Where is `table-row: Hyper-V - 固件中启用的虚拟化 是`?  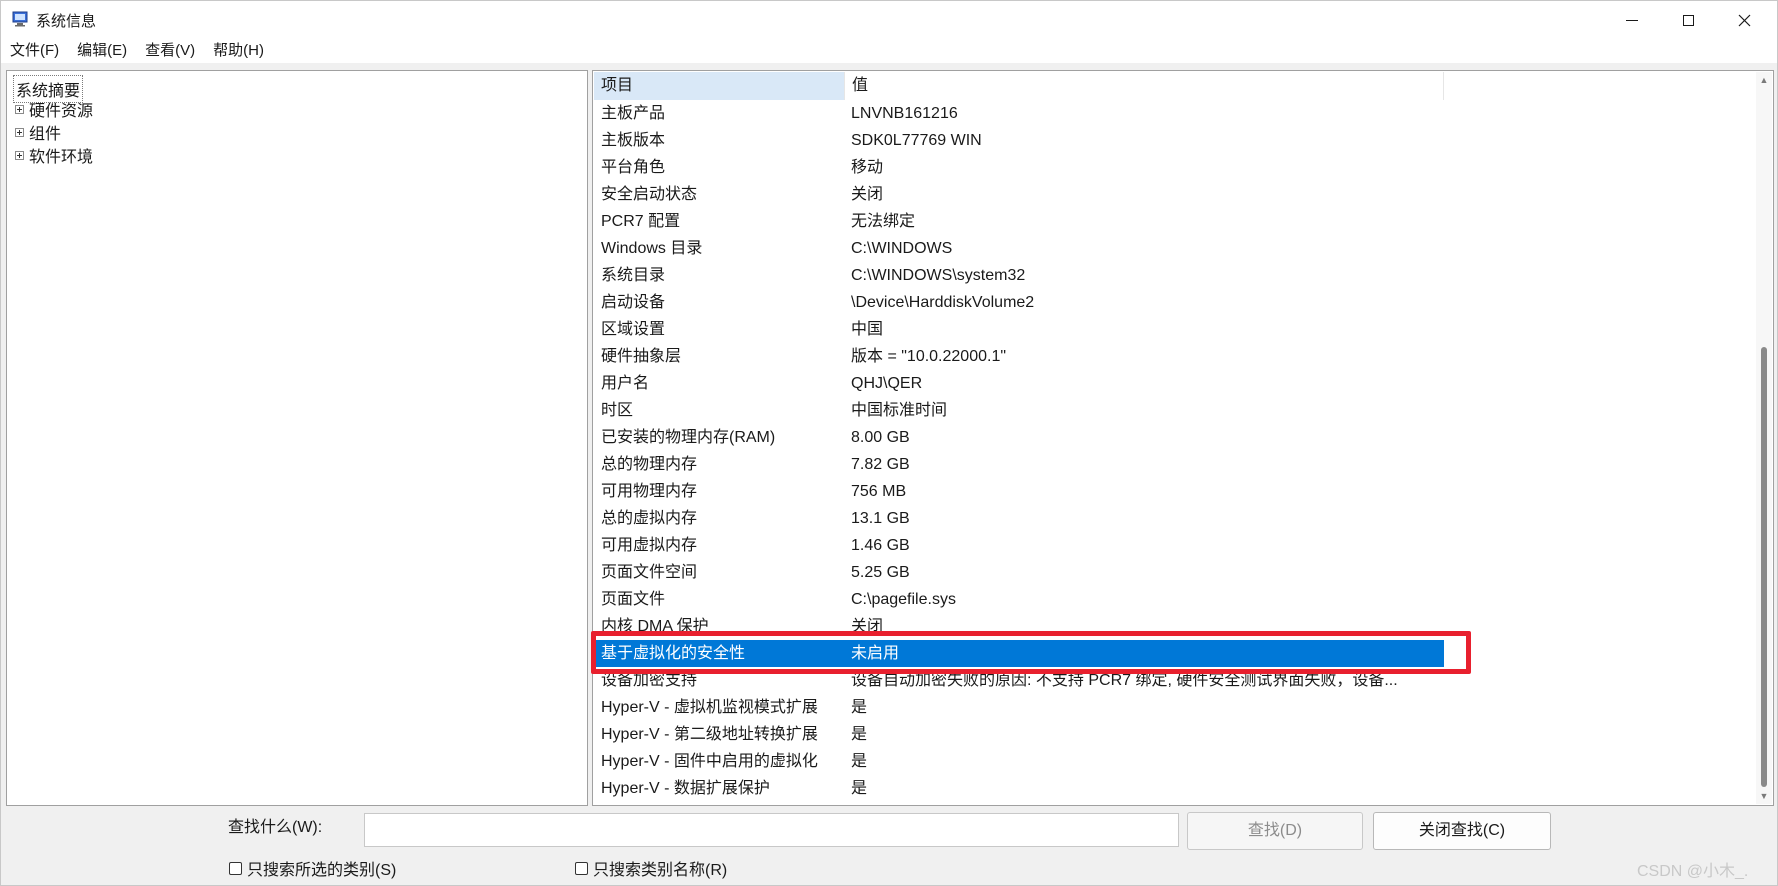 table-row: Hyper-V - 固件中启用的虚拟化 是 is located at coordinates (1176, 761).